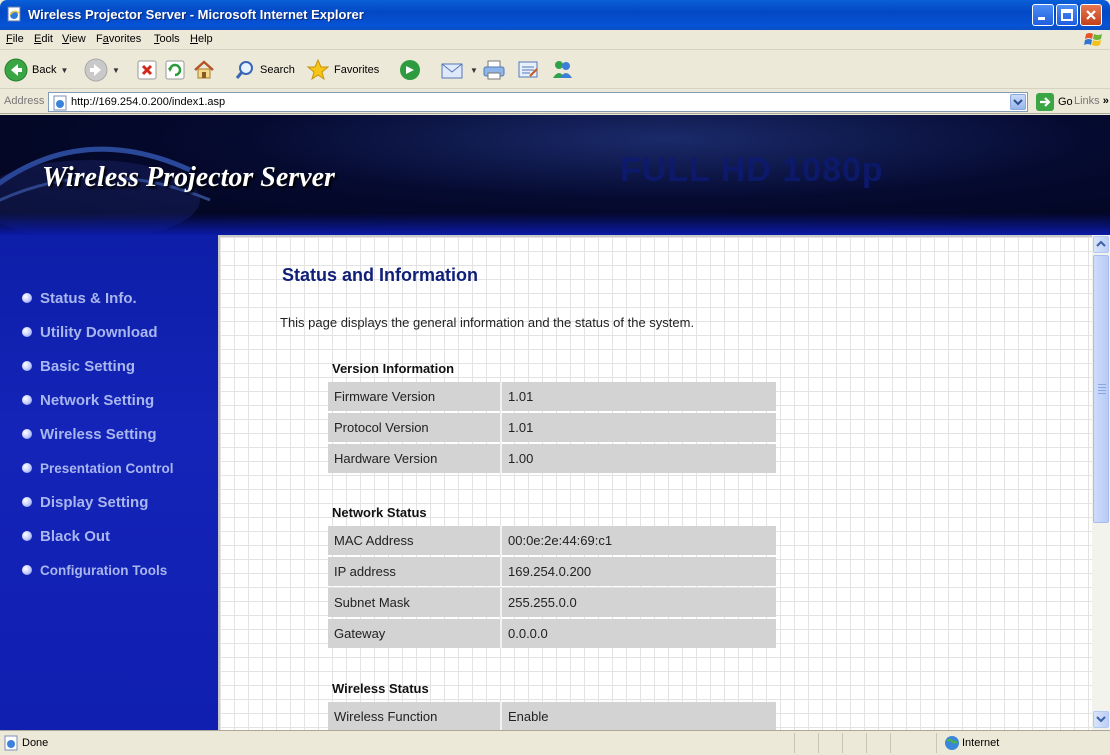 Image resolution: width=1110 pixels, height=755 pixels. Describe the element at coordinates (552, 571) in the screenshot. I see `table-row: IP address 169.254.0.200` at that location.